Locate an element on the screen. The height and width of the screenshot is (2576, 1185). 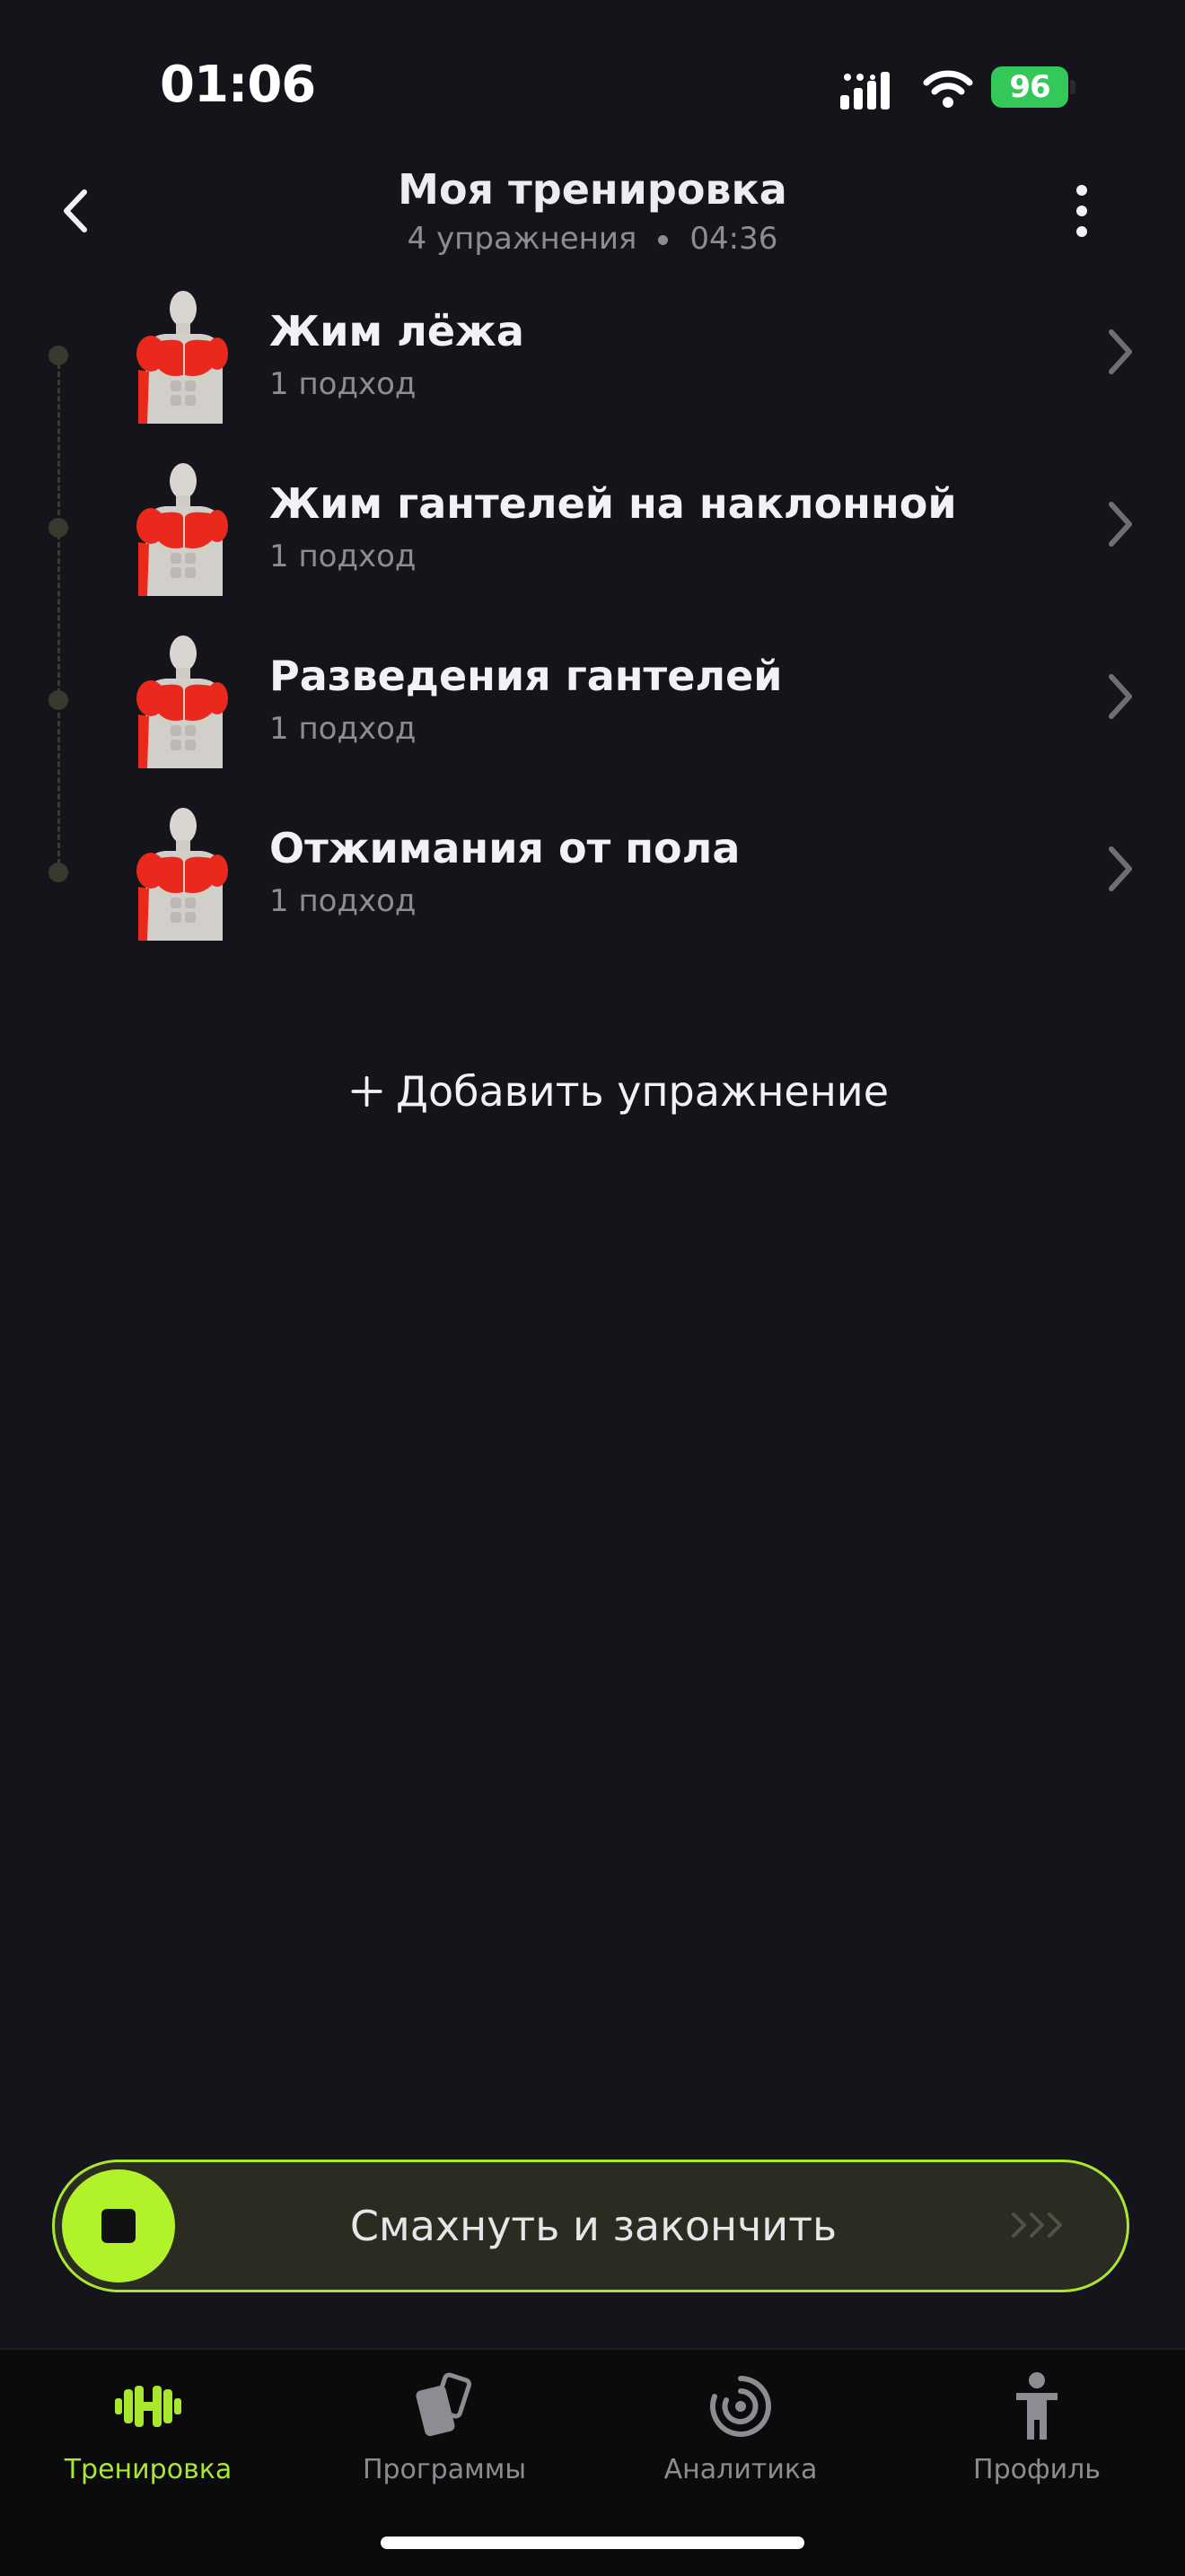
exercise-count: 4 упражнения is located at coordinates (522, 239).